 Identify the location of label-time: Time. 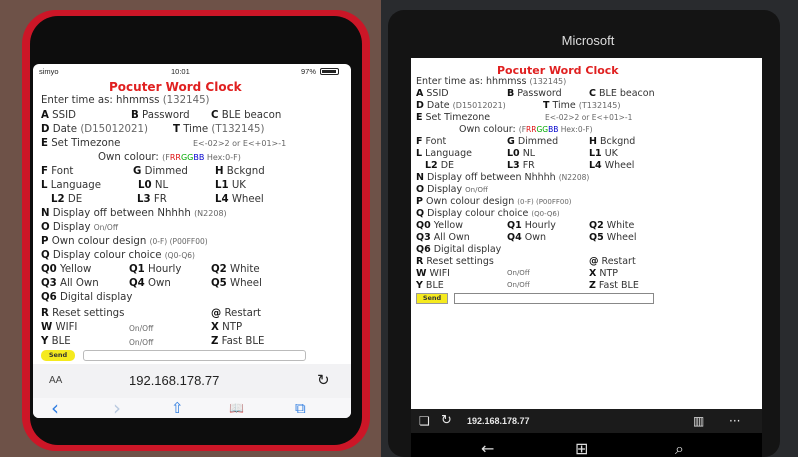
(196, 129).